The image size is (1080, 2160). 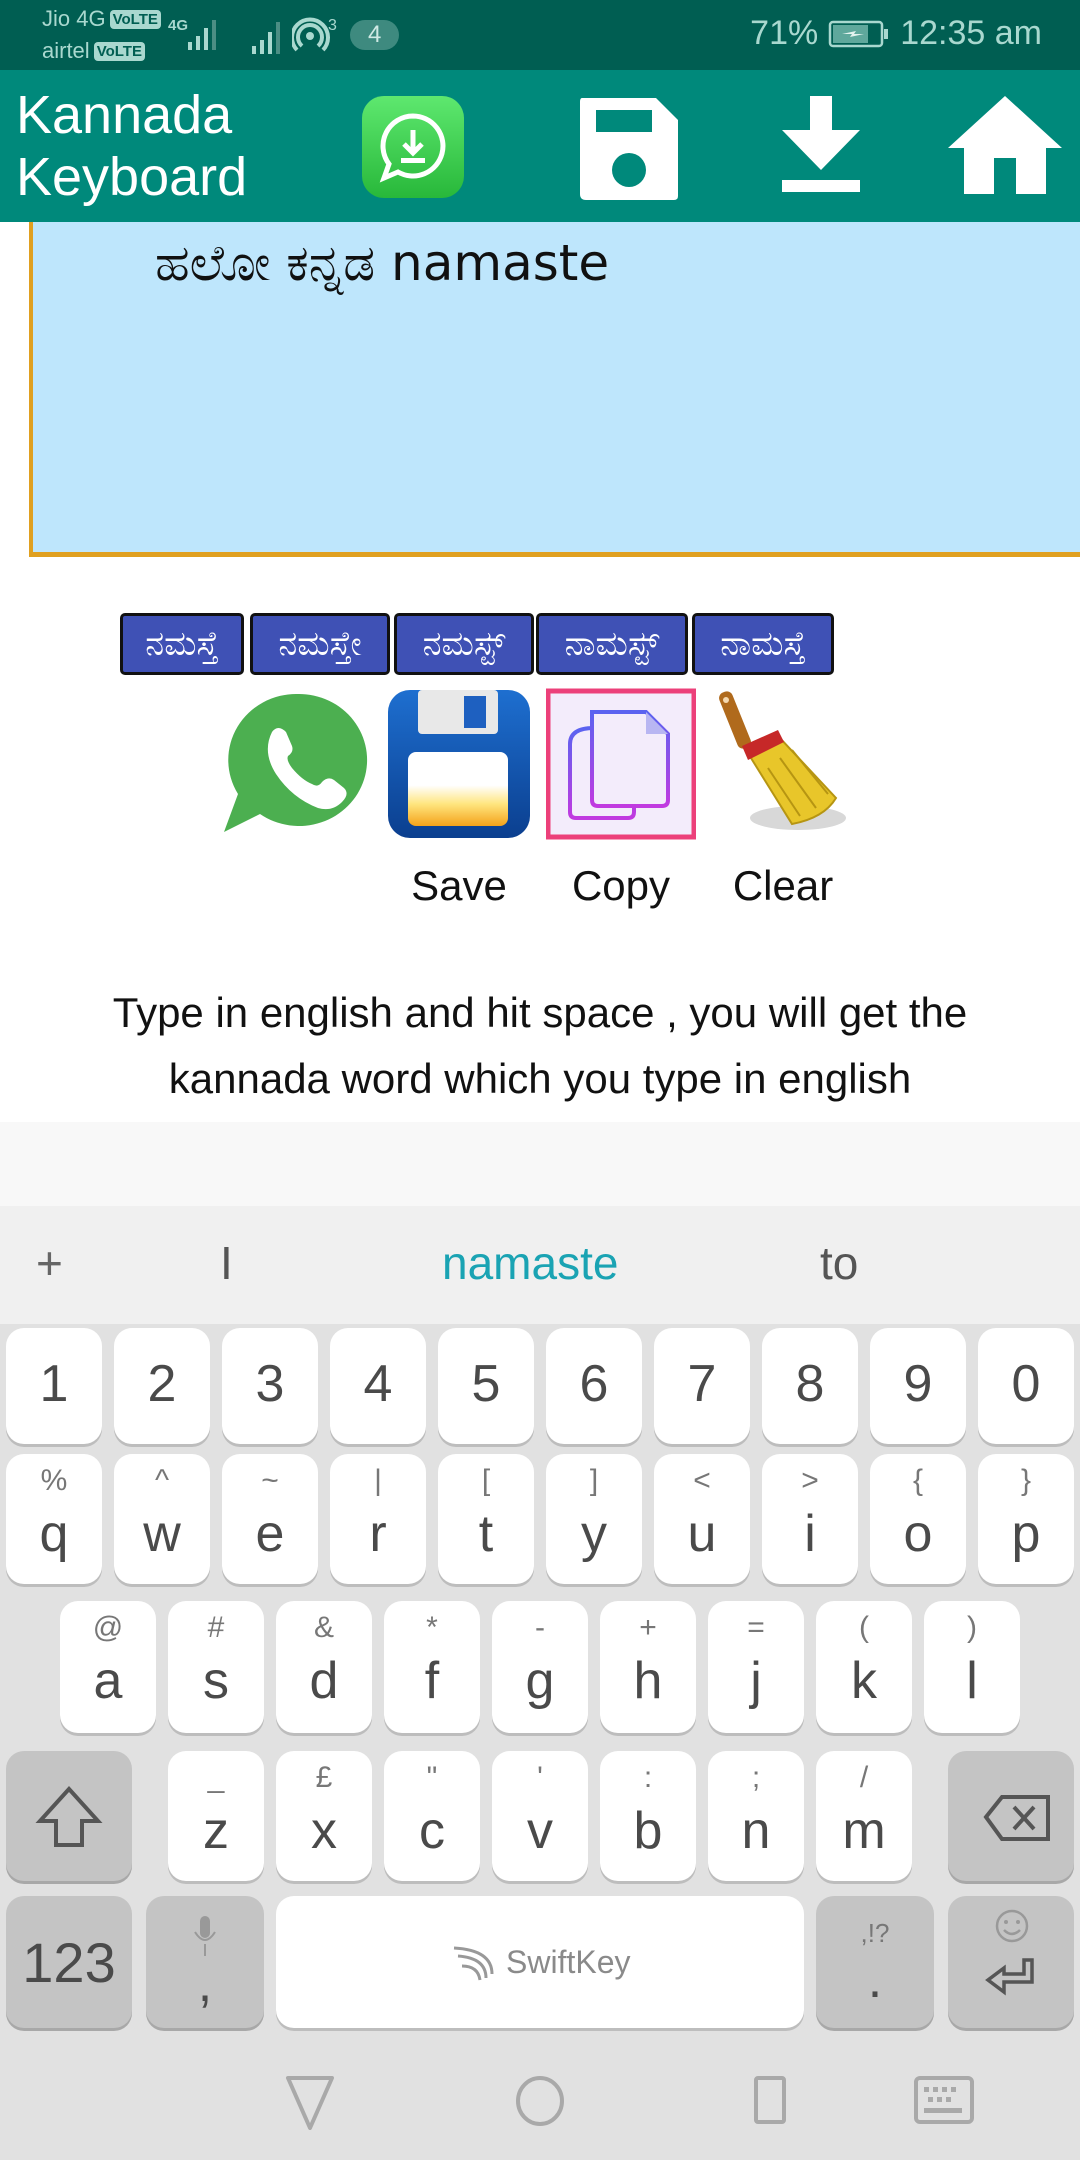 I want to click on key-label: 8, so click(x=810, y=1384).